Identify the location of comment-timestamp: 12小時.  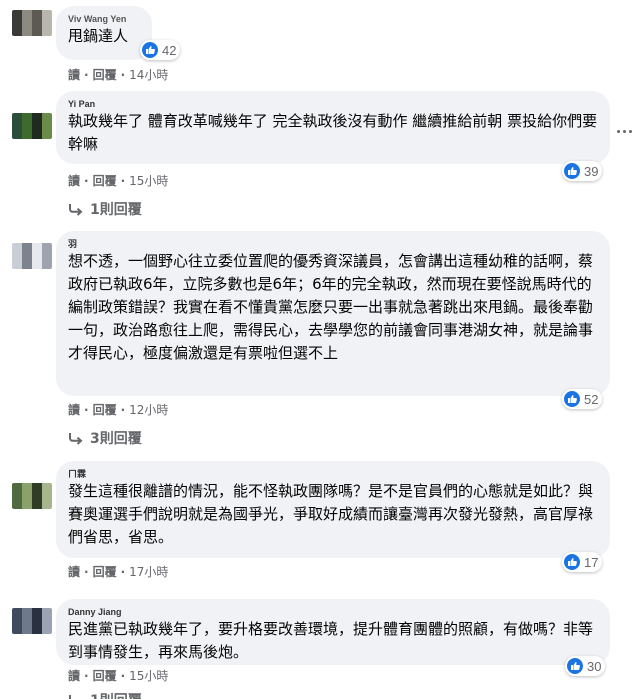
(148, 409).